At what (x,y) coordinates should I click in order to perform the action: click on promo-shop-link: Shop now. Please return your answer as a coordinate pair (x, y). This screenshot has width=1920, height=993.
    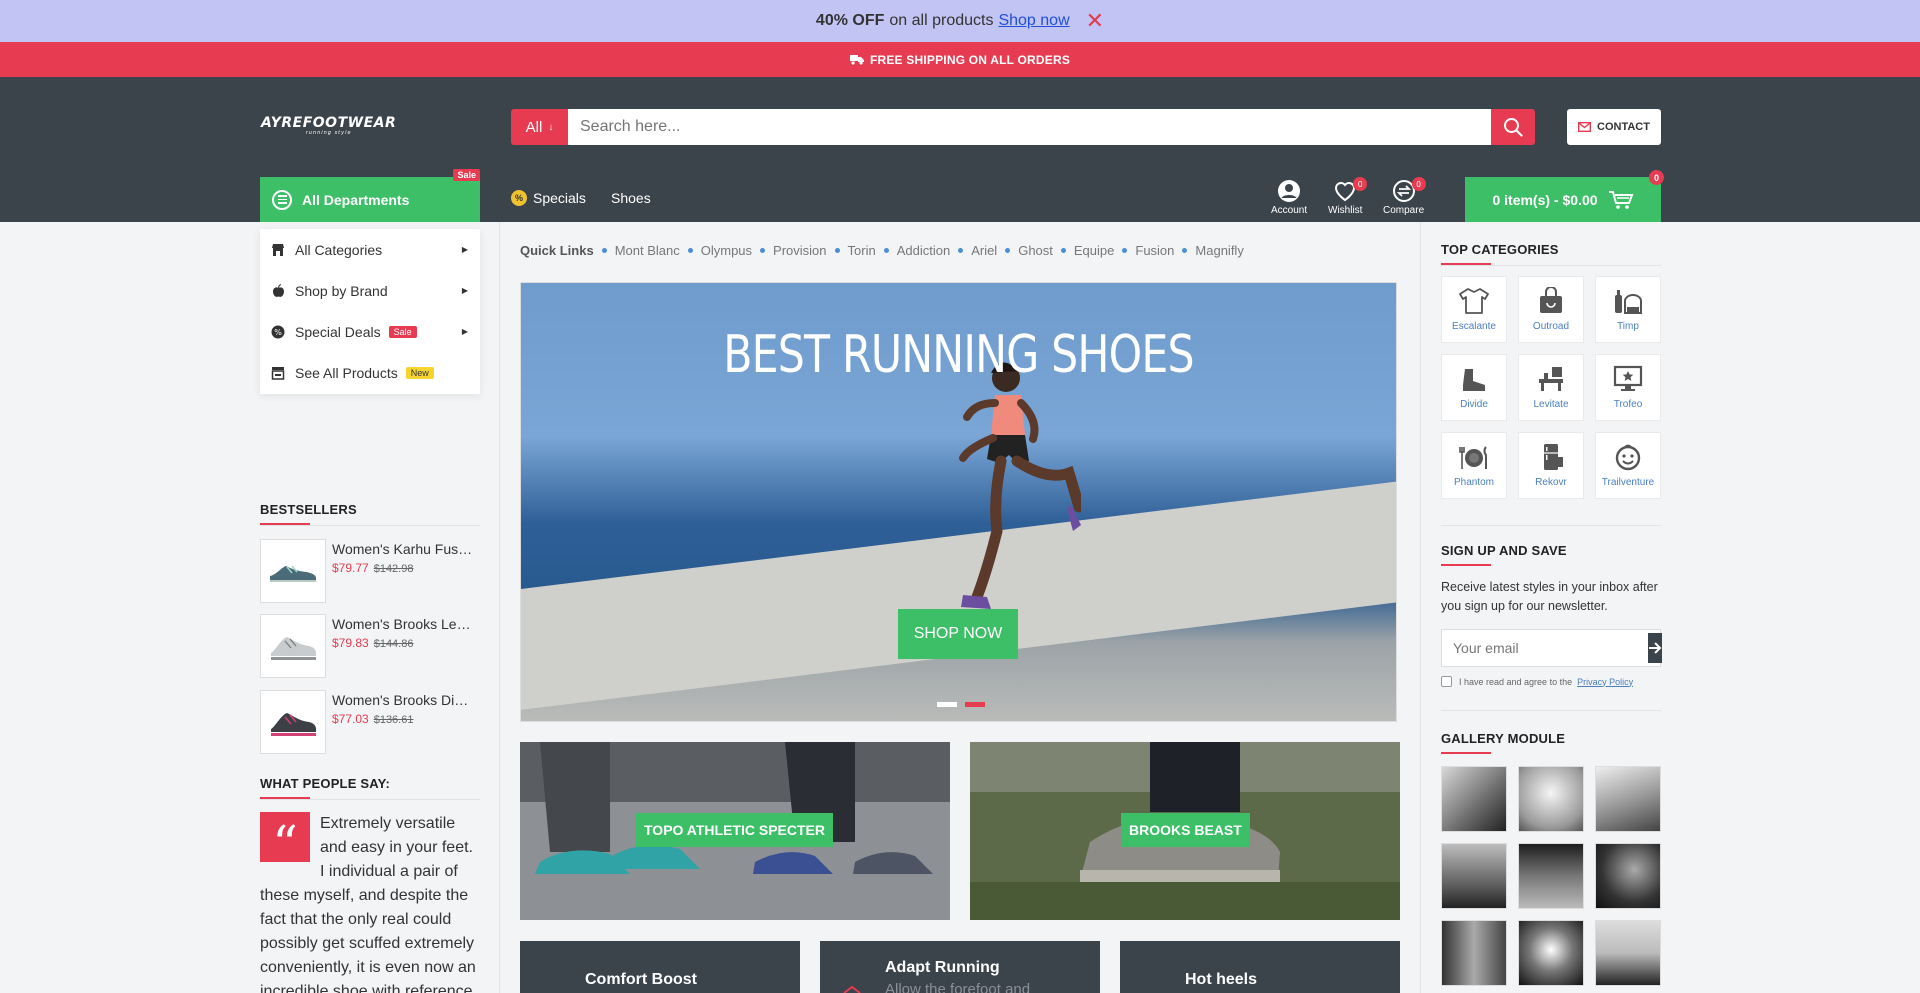
    Looking at the image, I should click on (1033, 21).